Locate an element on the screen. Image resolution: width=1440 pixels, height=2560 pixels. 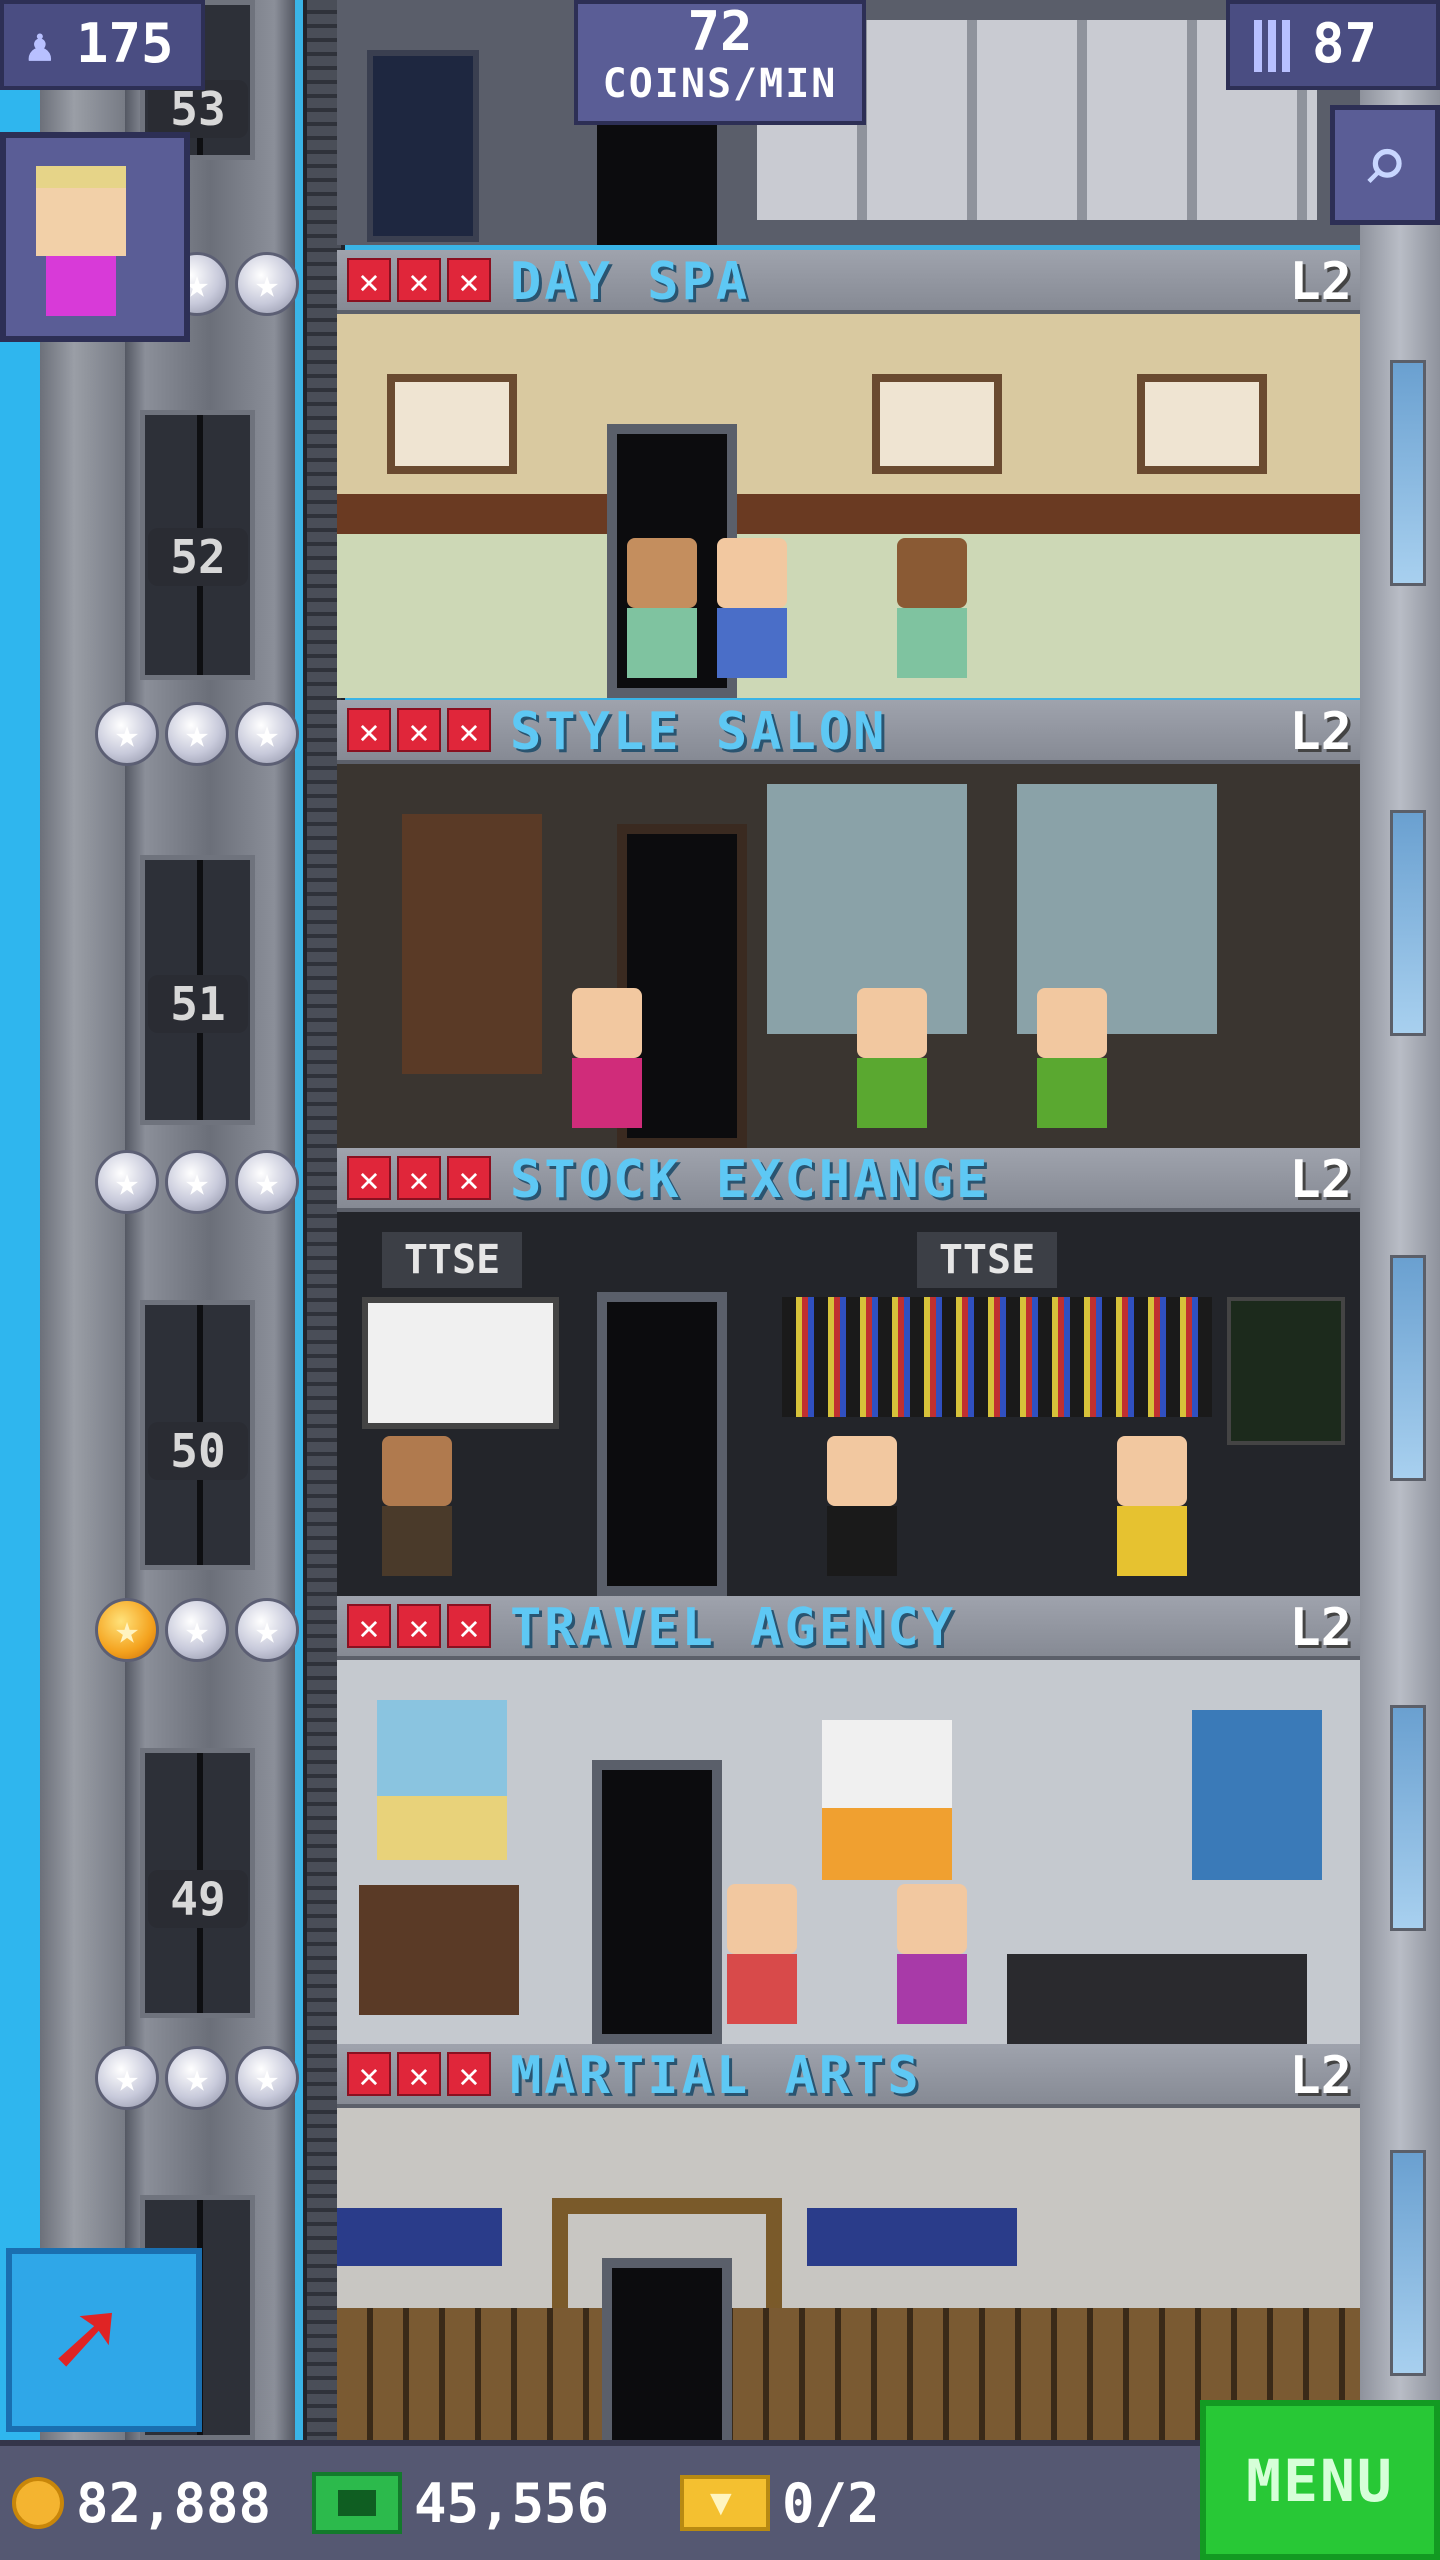
coin-icon is located at coordinates (38, 2503).